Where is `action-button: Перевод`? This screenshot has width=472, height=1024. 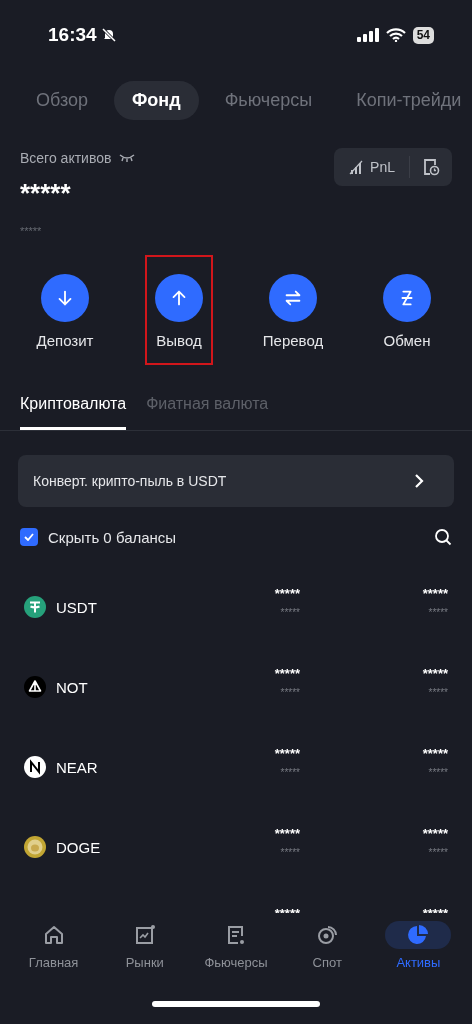 action-button: Перевод is located at coordinates (293, 310).